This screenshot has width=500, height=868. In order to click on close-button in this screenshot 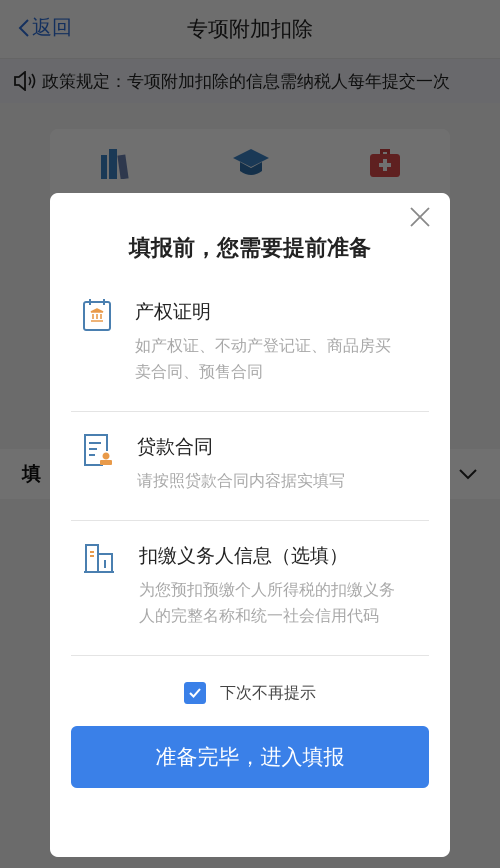, I will do `click(420, 217)`.